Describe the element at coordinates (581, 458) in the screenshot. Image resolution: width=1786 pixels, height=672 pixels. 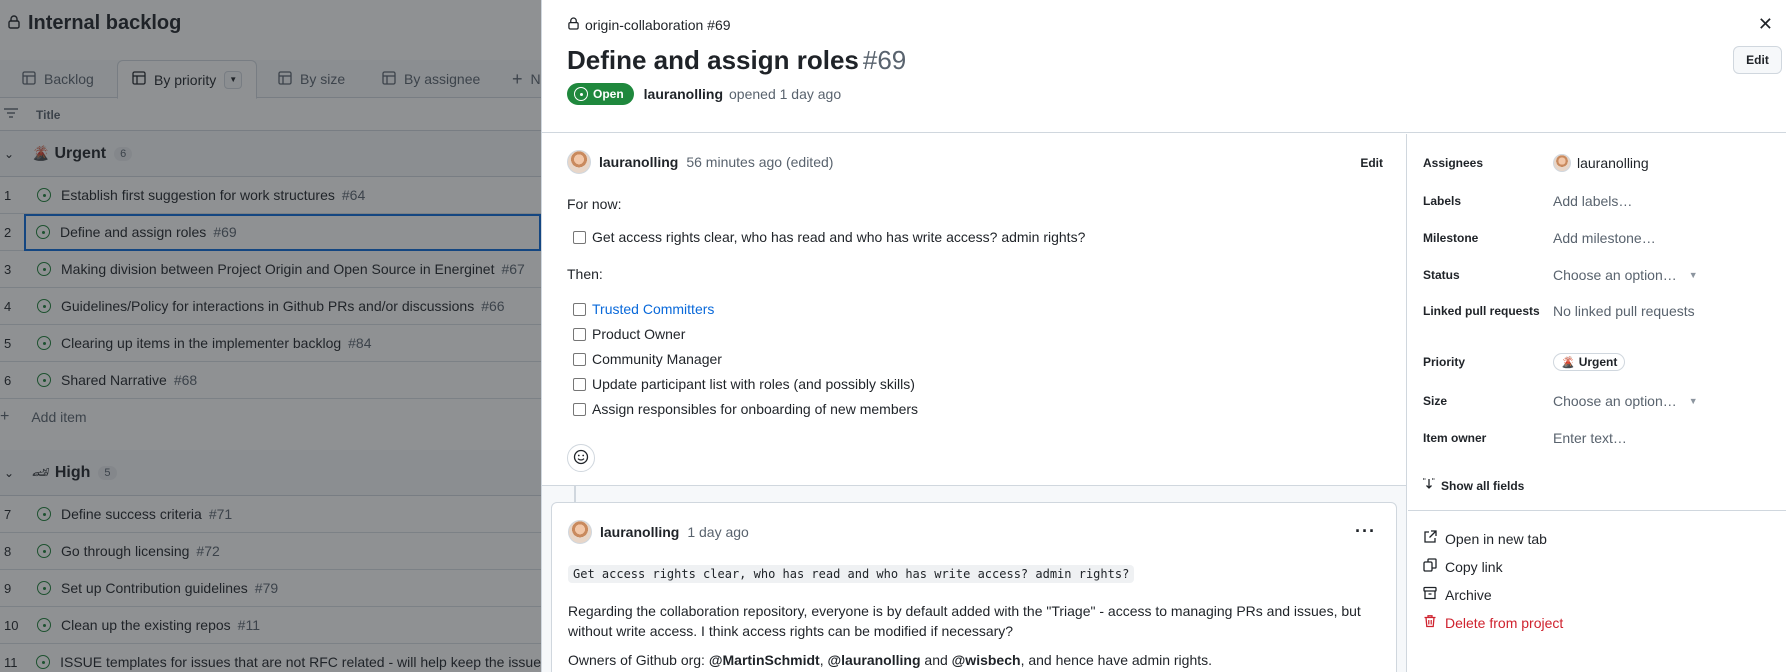
I see `add-reaction-button` at that location.